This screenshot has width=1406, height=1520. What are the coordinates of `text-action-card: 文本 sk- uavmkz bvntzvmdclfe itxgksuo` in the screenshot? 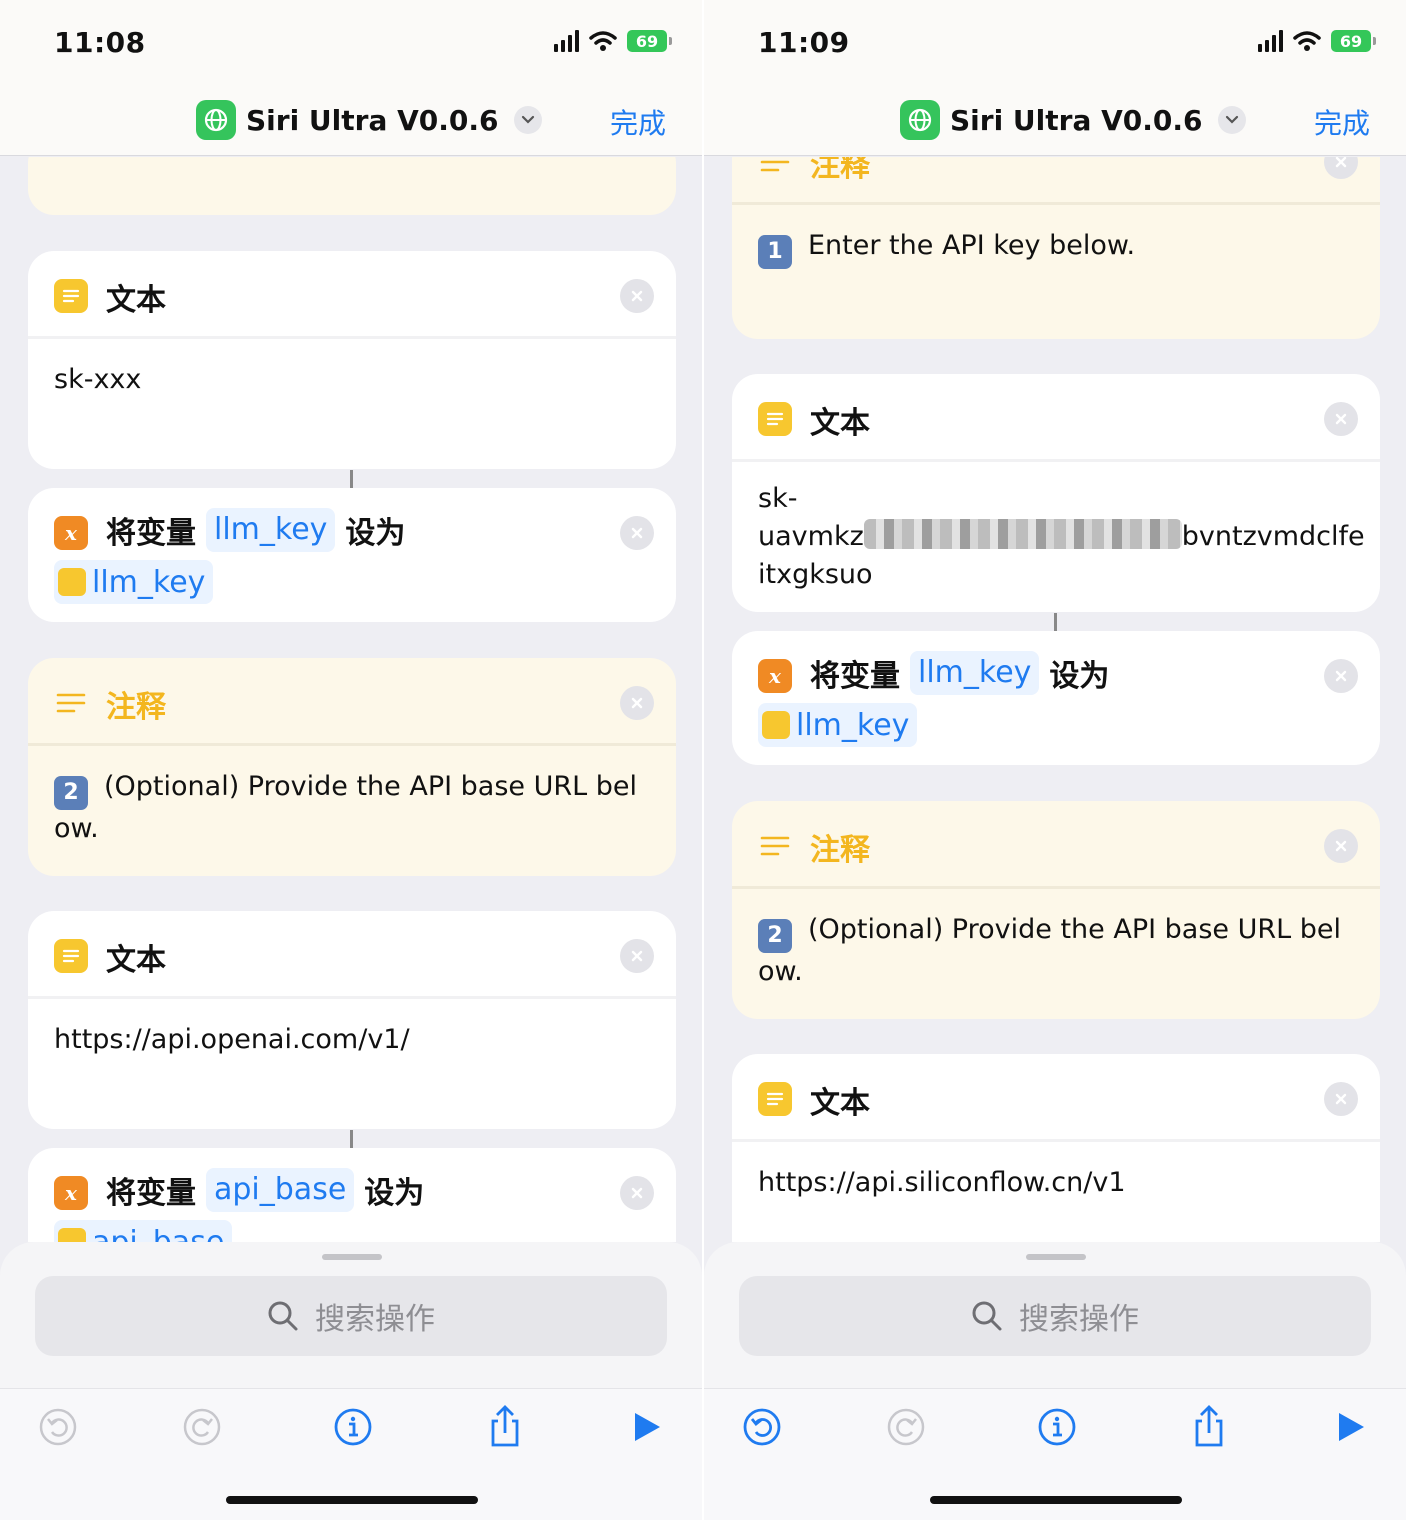 It's located at (1056, 493).